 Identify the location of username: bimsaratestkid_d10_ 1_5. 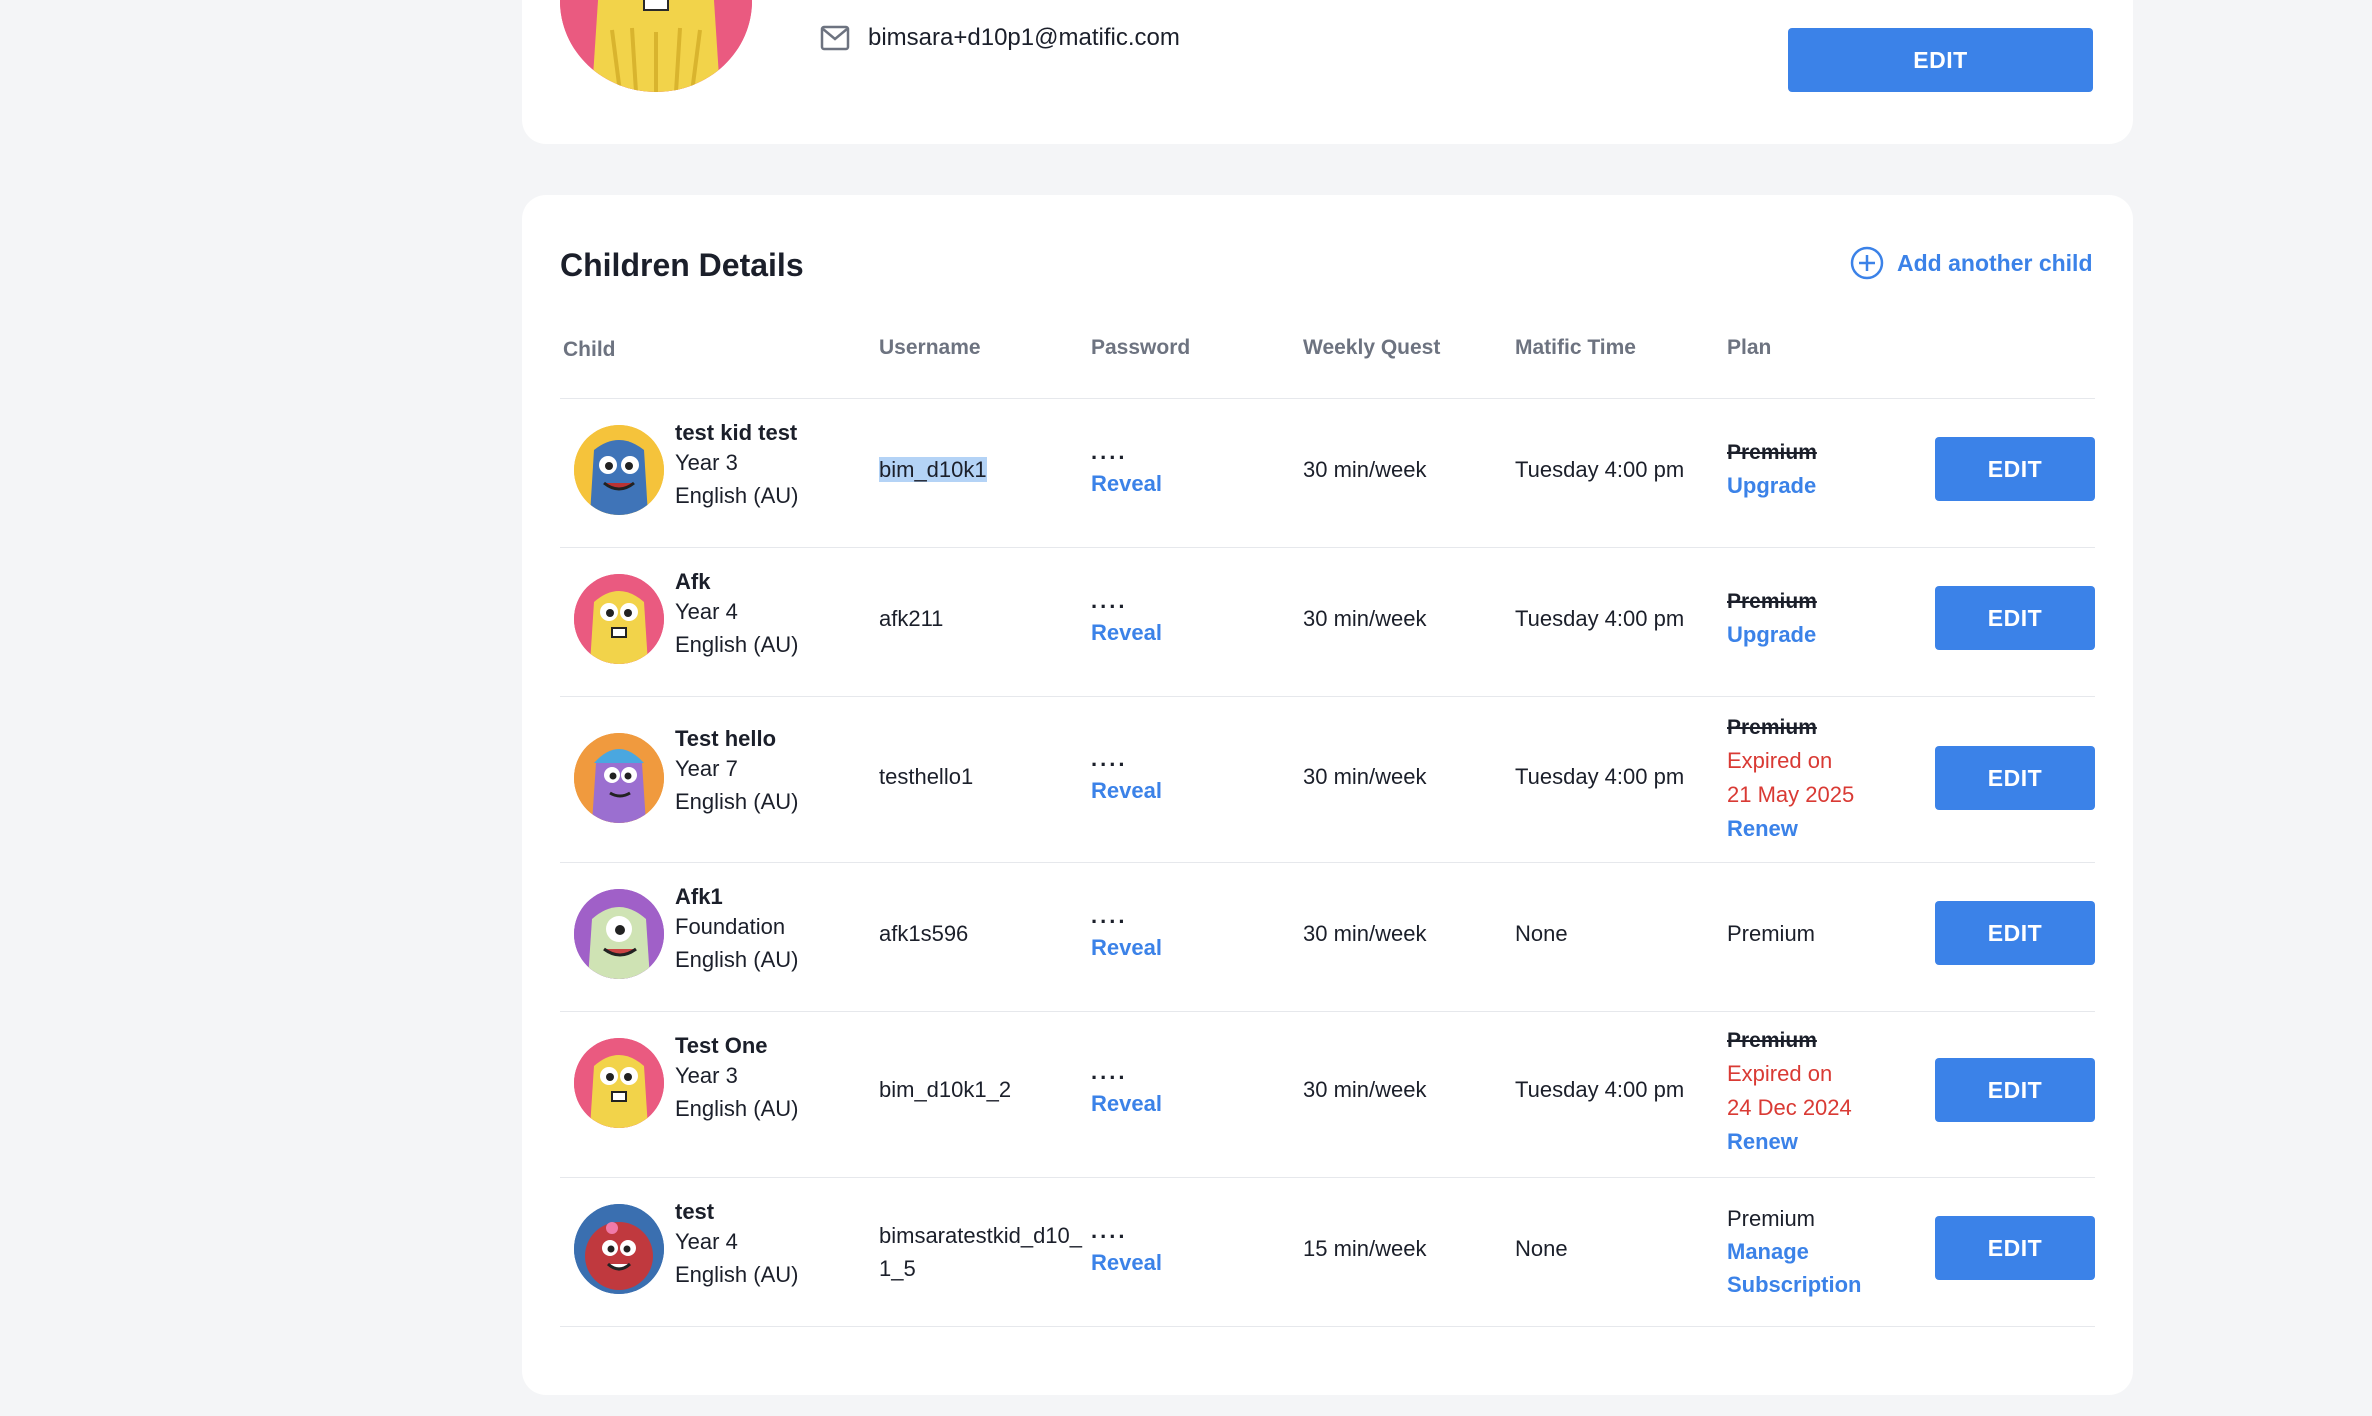
(980, 1252).